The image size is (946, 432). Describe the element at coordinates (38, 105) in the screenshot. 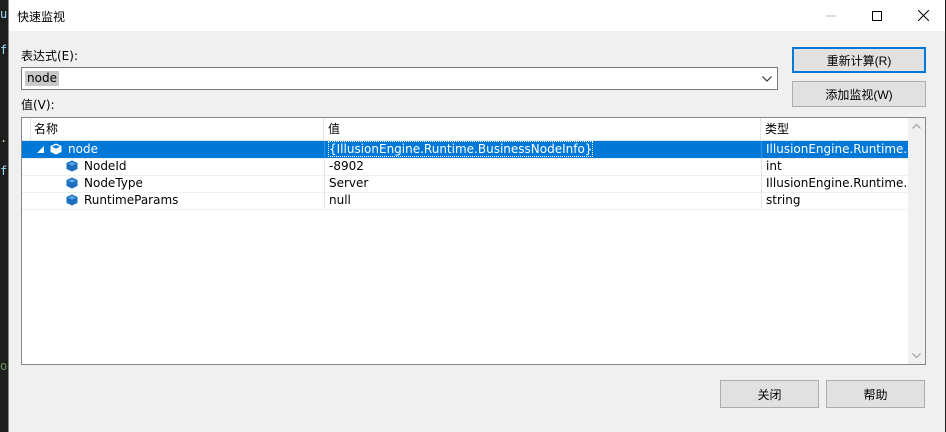

I see `value-label: 值(V):` at that location.